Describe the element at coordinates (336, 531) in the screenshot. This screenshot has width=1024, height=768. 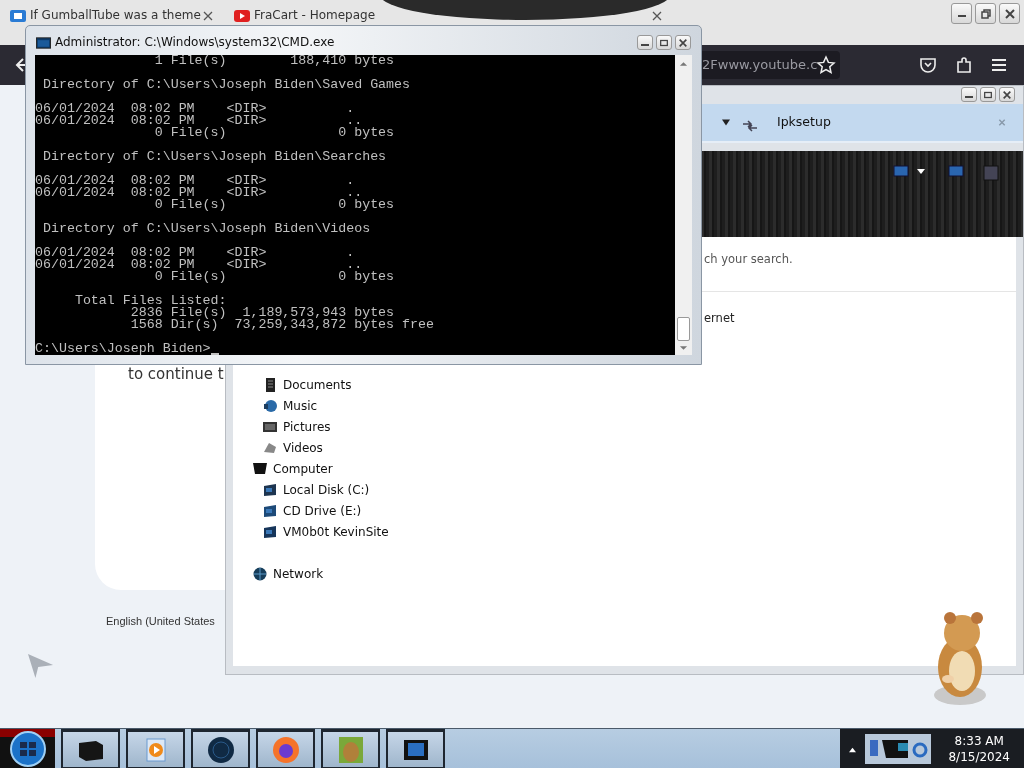
I see `nav-item: VM0b0t KevinSite` at that location.